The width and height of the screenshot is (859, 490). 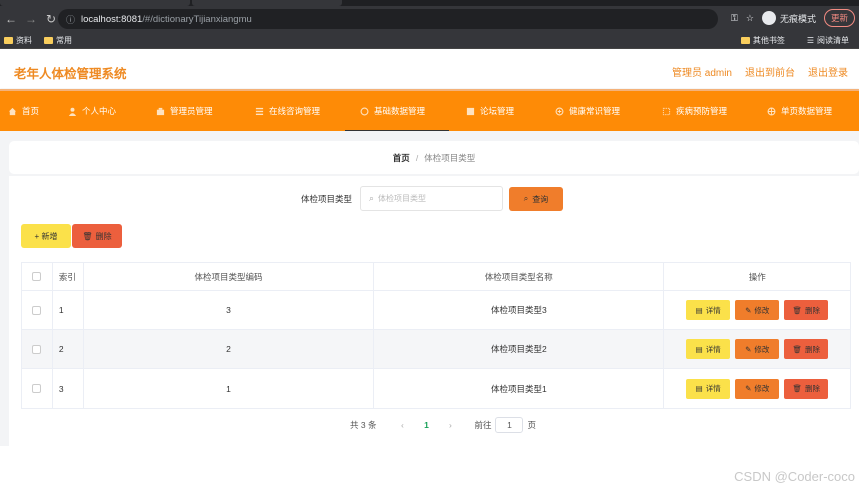 I want to click on forward-icon: →, so click(x=31, y=19).